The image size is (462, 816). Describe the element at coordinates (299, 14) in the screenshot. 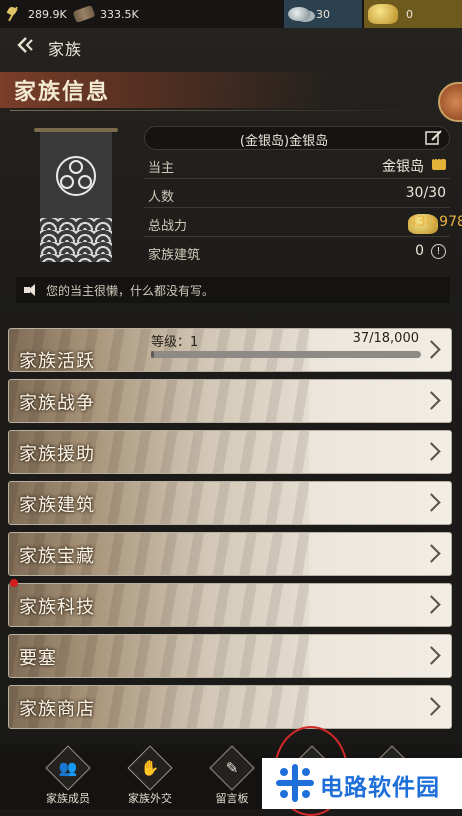

I see `silver-coins-icon` at that location.